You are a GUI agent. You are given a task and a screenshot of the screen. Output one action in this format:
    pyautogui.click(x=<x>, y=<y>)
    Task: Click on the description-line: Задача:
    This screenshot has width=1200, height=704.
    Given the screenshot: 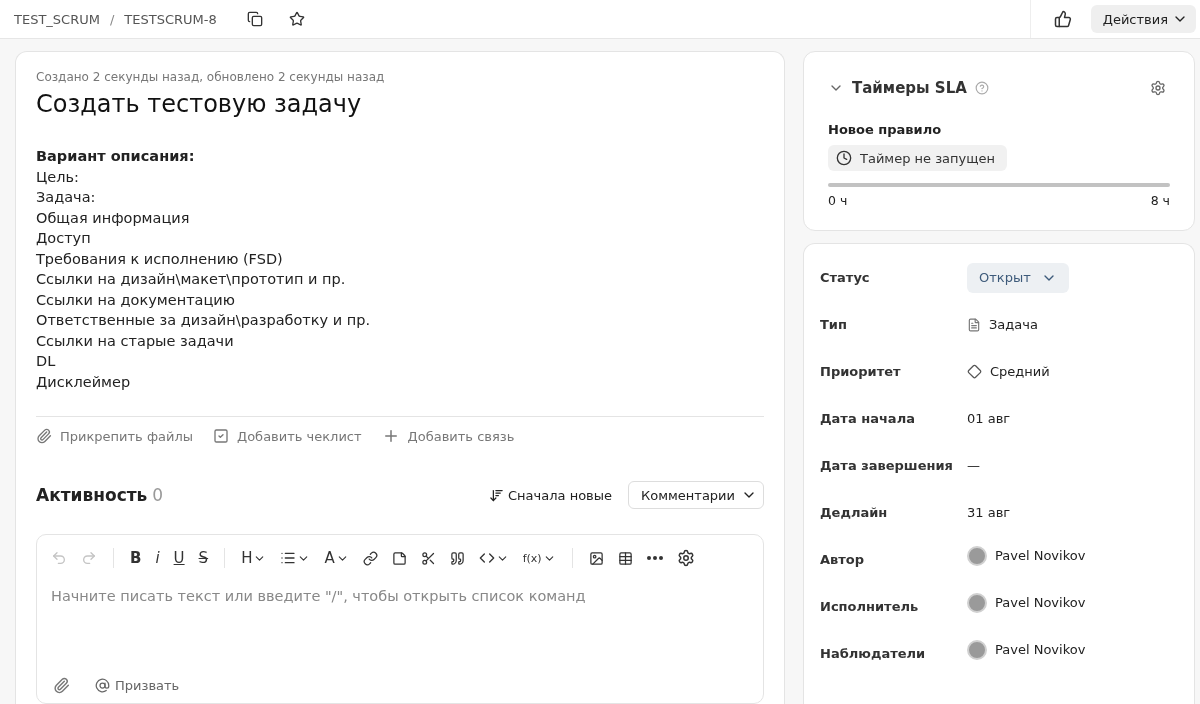 What is the action you would take?
    pyautogui.click(x=66, y=197)
    